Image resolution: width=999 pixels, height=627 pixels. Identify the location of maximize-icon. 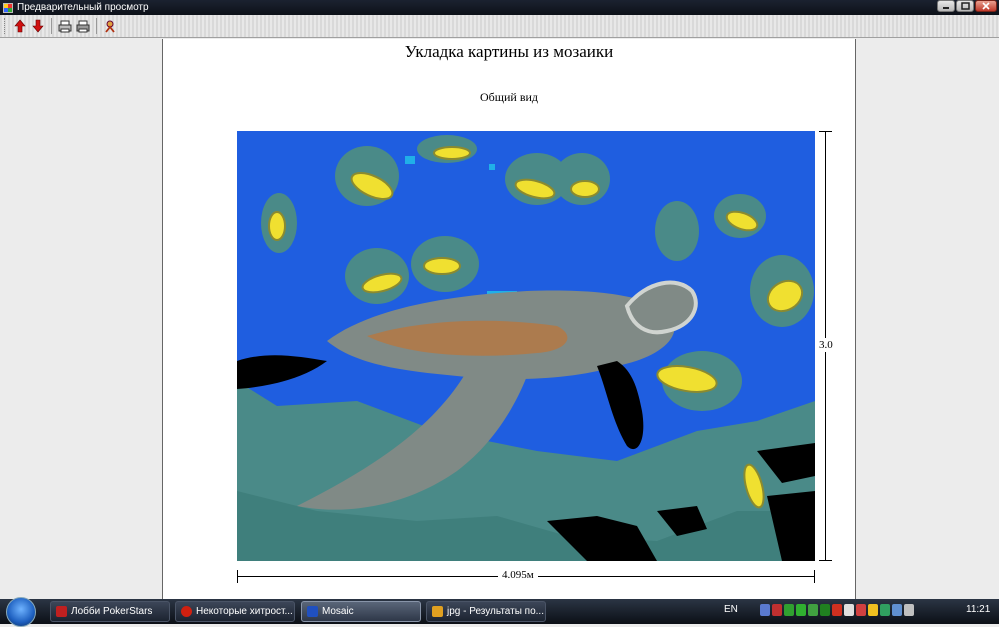
(965, 6).